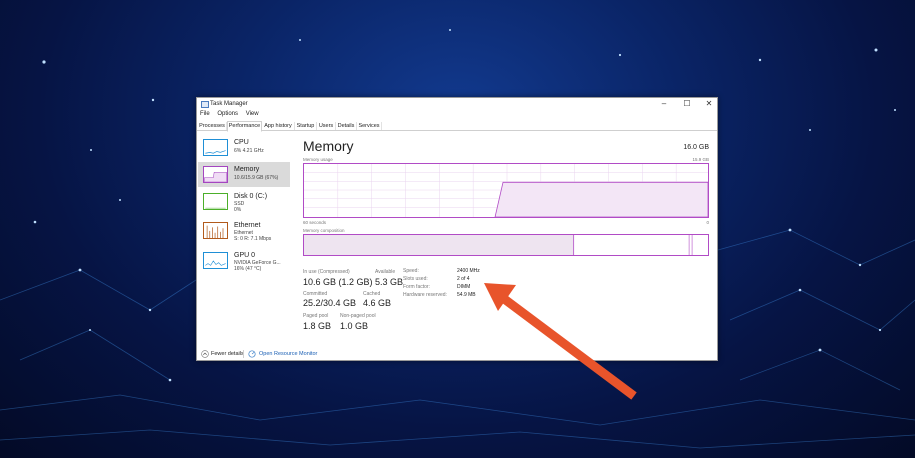 The width and height of the screenshot is (915, 458). Describe the element at coordinates (326, 272) in the screenshot. I see `in-use-label: In use (Compressed)` at that location.